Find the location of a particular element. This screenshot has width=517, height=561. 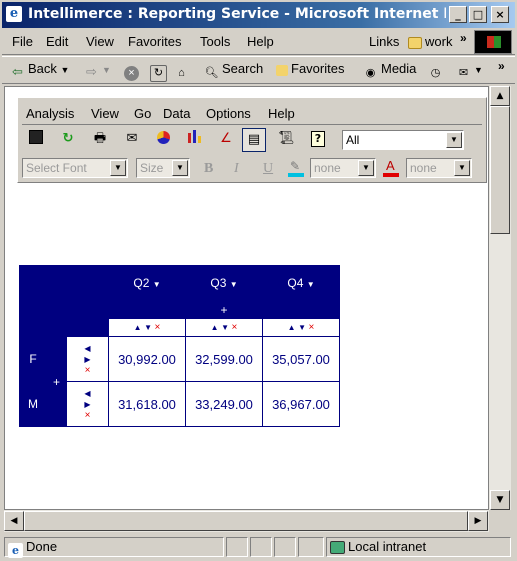

row-header-f: F is located at coordinates (33, 359).